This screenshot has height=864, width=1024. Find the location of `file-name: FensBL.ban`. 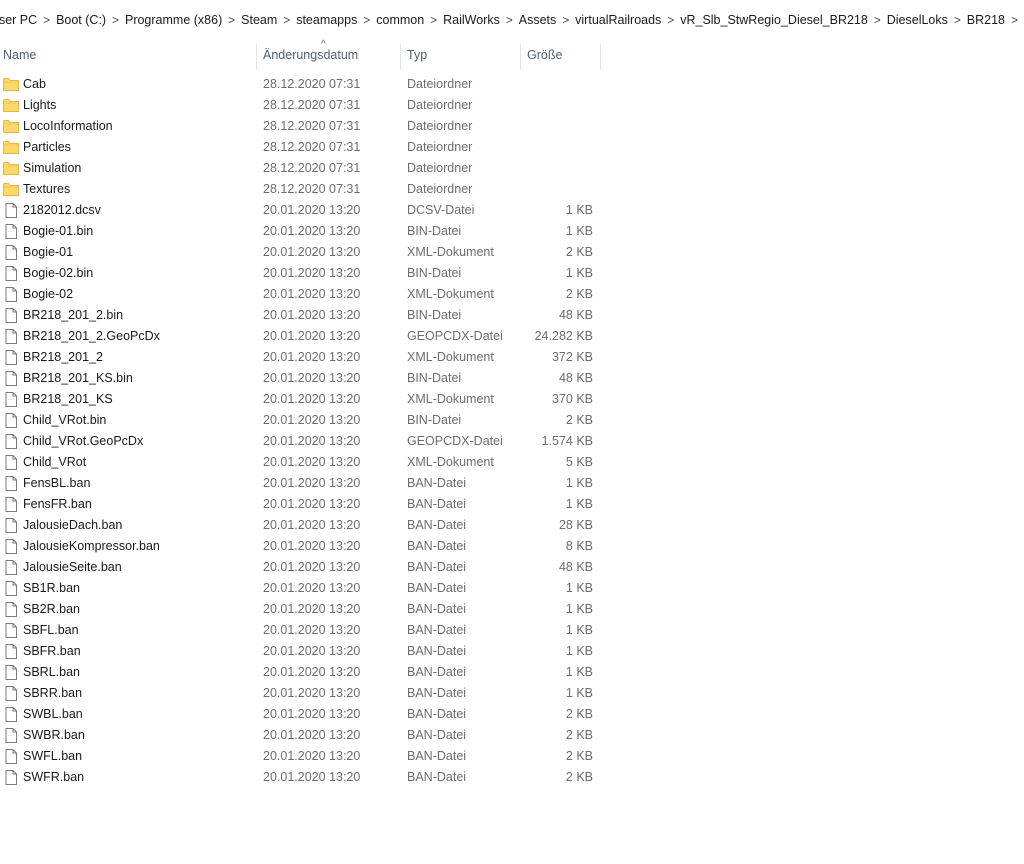

file-name: FensBL.ban is located at coordinates (56, 483).